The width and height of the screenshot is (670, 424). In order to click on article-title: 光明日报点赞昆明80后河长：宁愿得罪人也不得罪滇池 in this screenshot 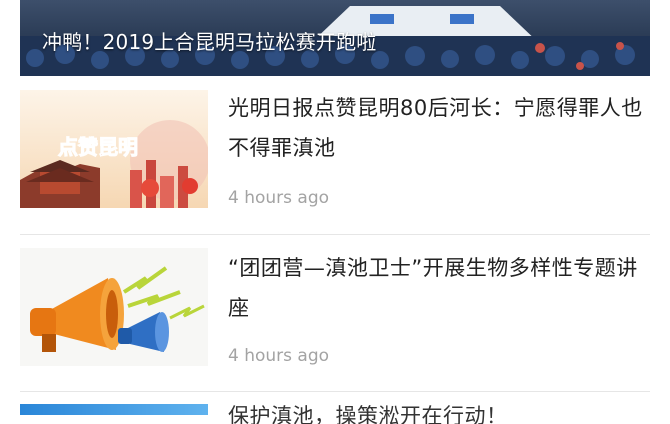, I will do `click(435, 128)`.